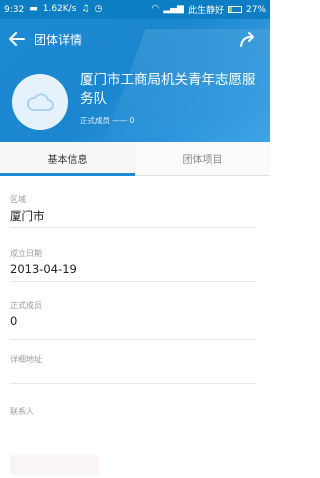 This screenshot has width=320, height=478. Describe the element at coordinates (168, 89) in the screenshot. I see `team-name: 厦门市工商局机关青年志愿服务队` at that location.